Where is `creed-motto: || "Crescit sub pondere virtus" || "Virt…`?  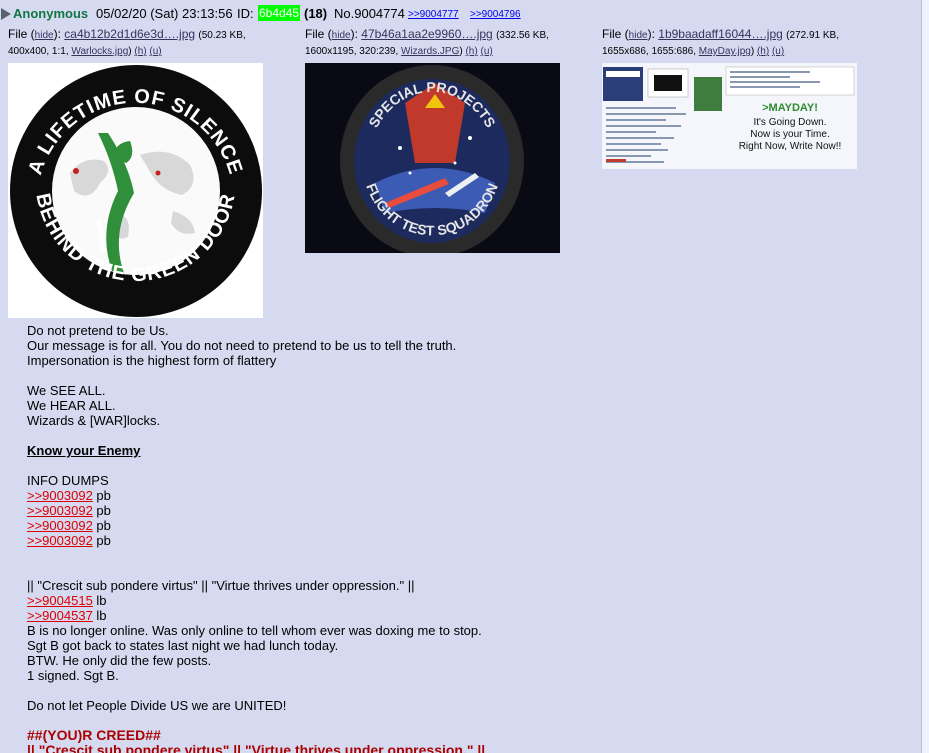 creed-motto: || "Crescit sub pondere virtus" || "Virt… is located at coordinates (256, 747).